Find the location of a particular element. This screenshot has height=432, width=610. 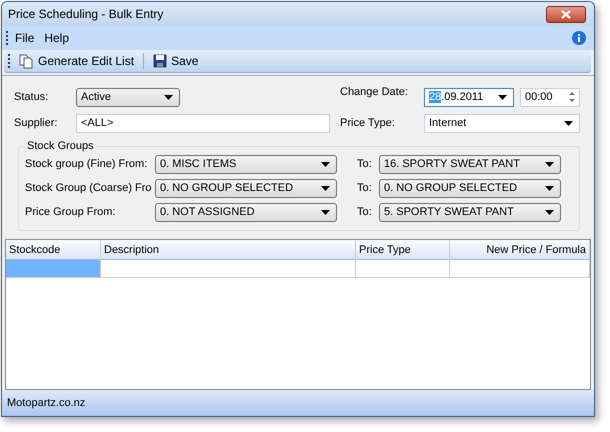

window-title: Price Scheduling - Bulk Entry is located at coordinates (86, 14).